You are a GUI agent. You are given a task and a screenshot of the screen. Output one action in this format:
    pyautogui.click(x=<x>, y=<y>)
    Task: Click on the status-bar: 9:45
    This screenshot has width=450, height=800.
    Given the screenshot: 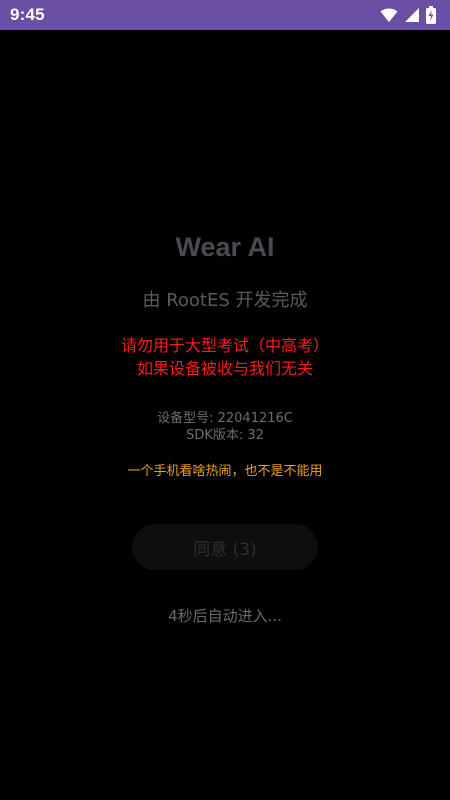 What is the action you would take?
    pyautogui.click(x=225, y=15)
    